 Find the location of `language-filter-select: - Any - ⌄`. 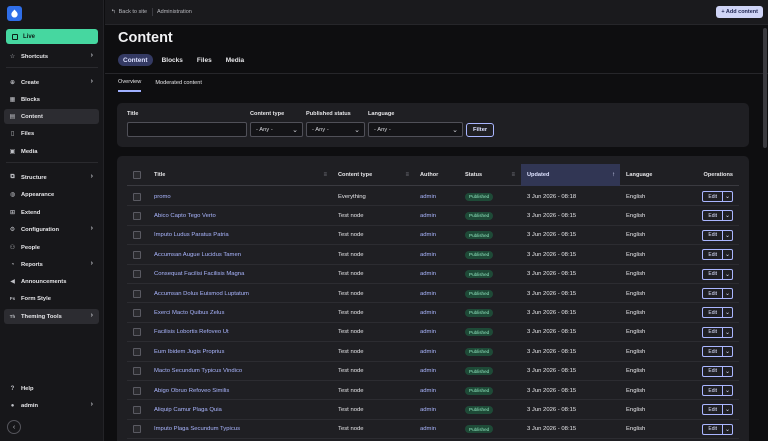

language-filter-select: - Any - ⌄ is located at coordinates (415, 129).